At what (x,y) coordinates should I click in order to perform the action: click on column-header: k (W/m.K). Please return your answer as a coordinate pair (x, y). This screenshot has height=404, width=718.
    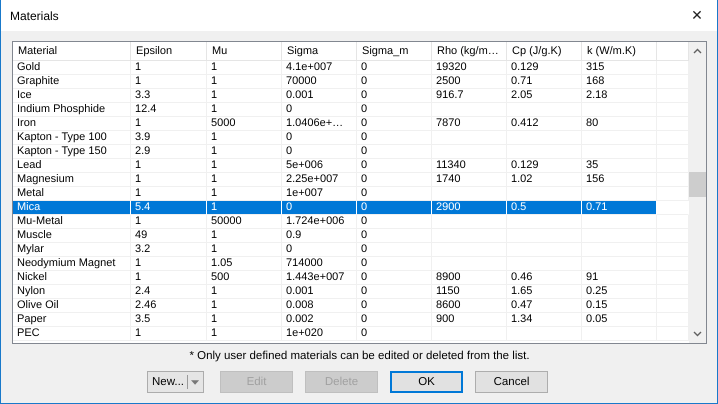
    Looking at the image, I should click on (619, 51).